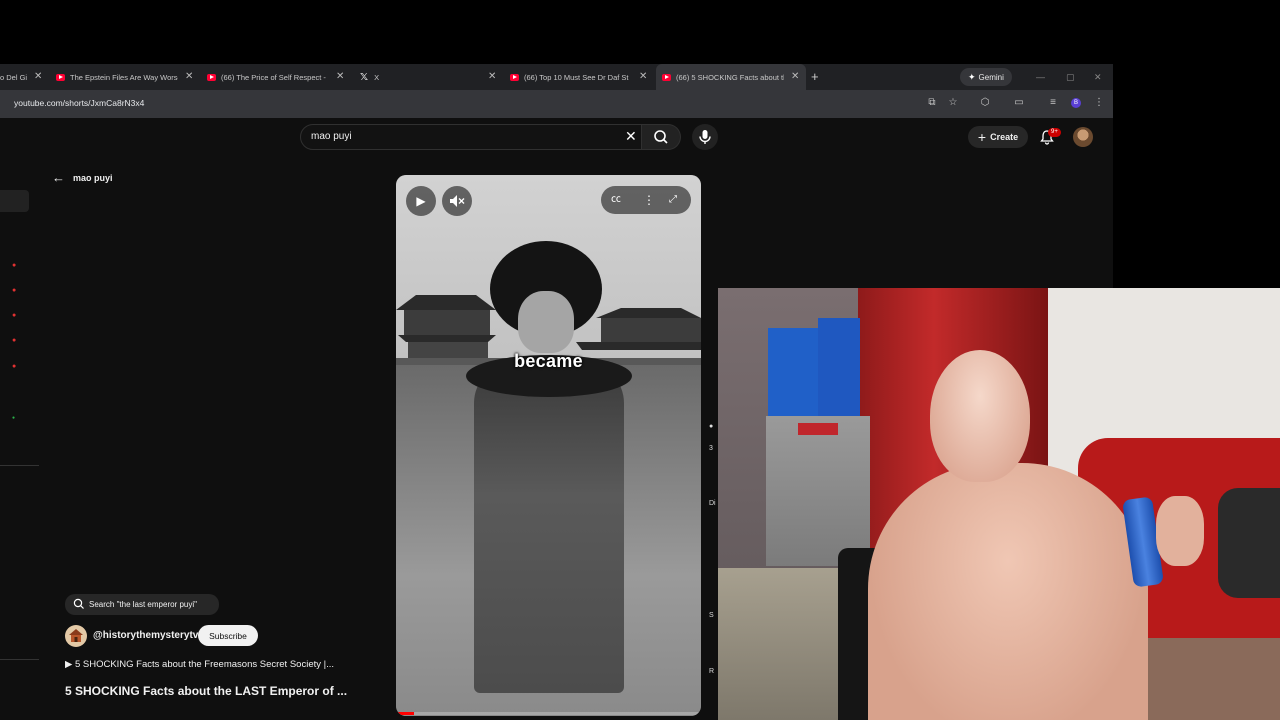 Image resolution: width=1280 pixels, height=720 pixels. What do you see at coordinates (14, 201) in the screenshot?
I see `sidebar-selected-item` at bounding box center [14, 201].